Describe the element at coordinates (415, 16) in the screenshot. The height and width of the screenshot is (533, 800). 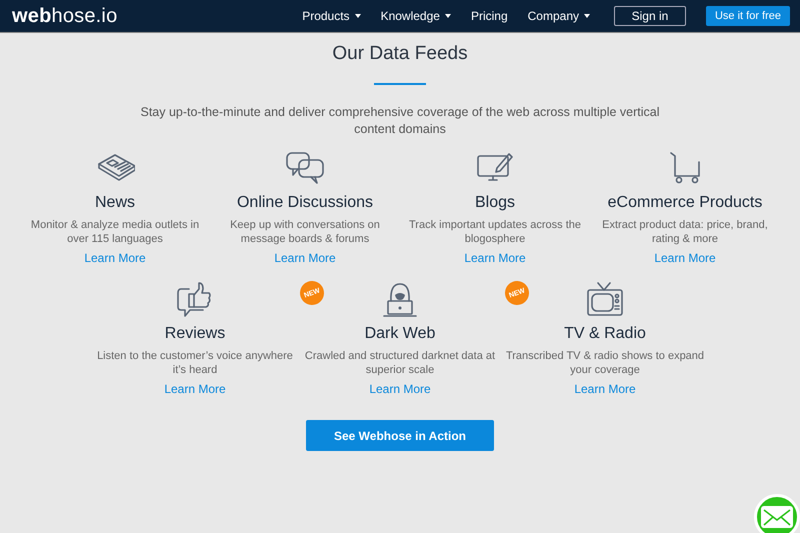
I see `nav-menu-item: Knowledge` at that location.